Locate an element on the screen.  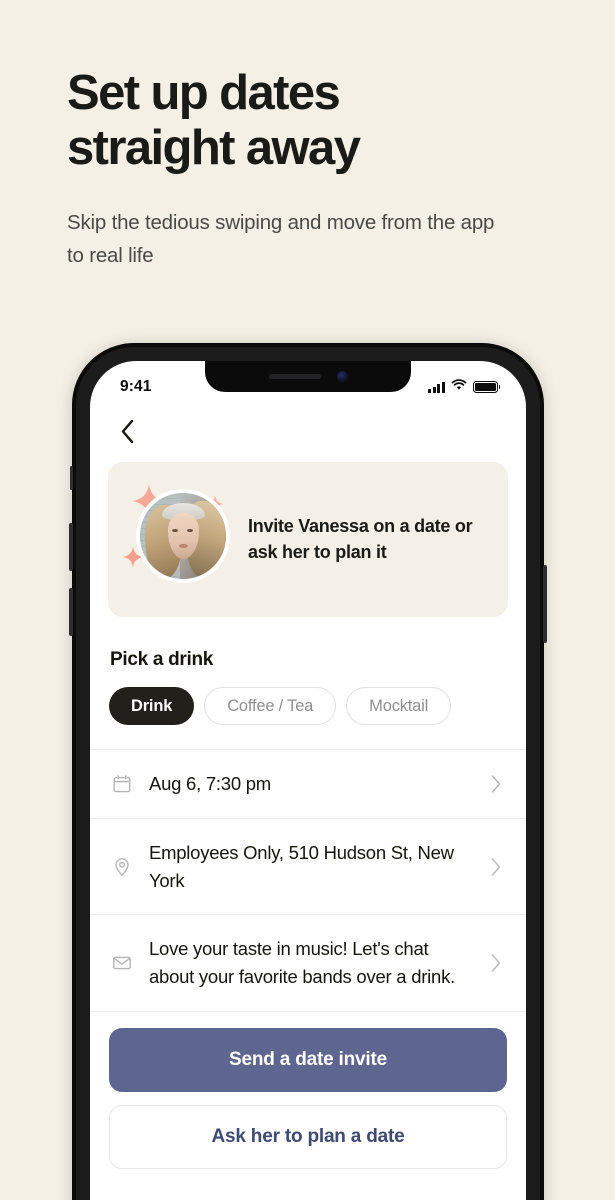
venue-row: Employees Only, 510 Hudson St, New York is located at coordinates (308, 866).